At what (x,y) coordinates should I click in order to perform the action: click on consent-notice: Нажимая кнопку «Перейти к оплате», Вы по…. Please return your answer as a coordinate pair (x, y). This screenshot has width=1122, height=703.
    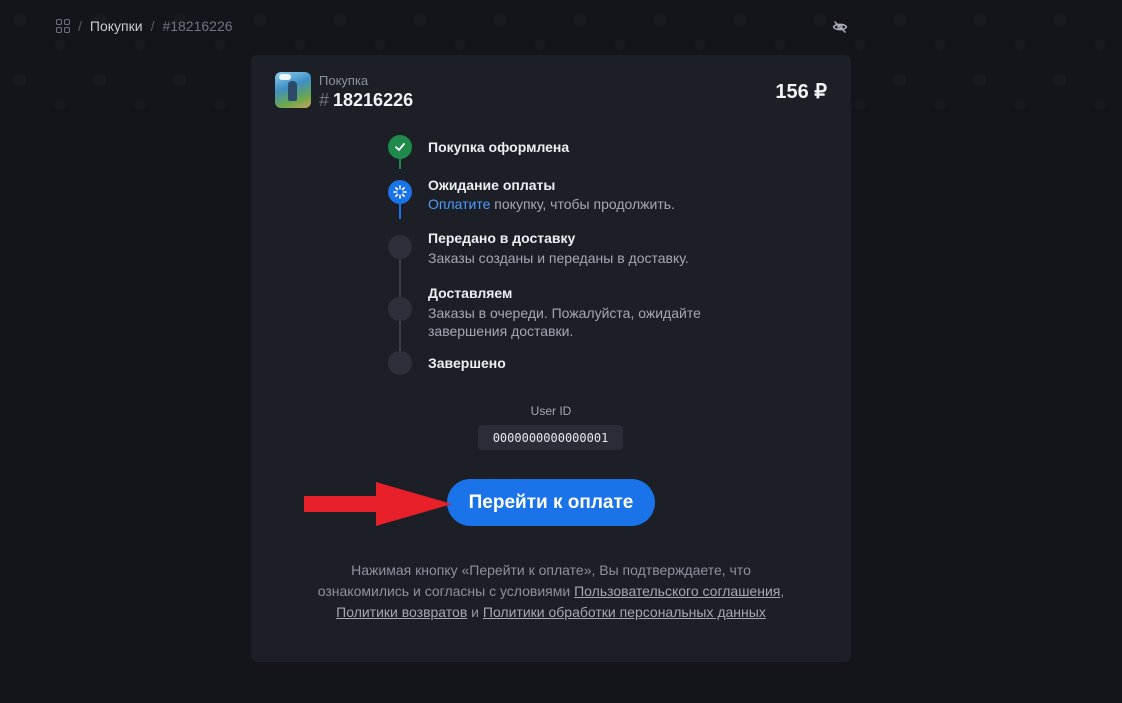
    Looking at the image, I should click on (551, 591).